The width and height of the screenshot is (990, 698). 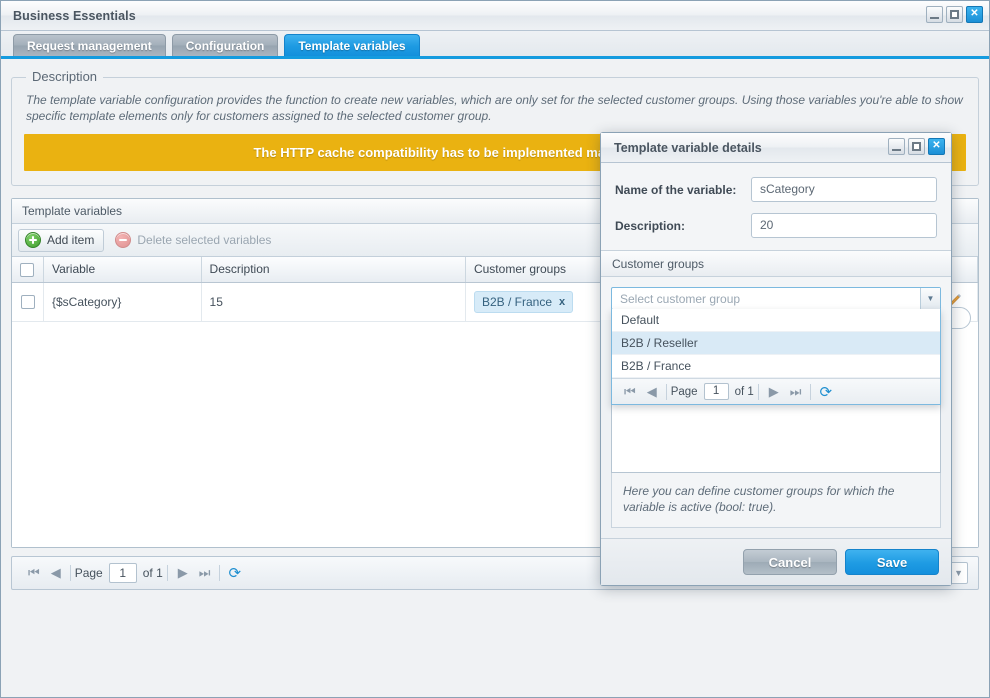 What do you see at coordinates (122, 302) in the screenshot?
I see `cell-variable: {$sCategory}` at bounding box center [122, 302].